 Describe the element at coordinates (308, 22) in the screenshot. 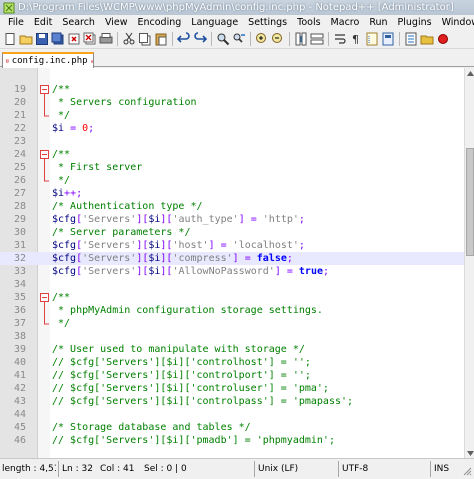

I see `menu-tools: Tools` at that location.